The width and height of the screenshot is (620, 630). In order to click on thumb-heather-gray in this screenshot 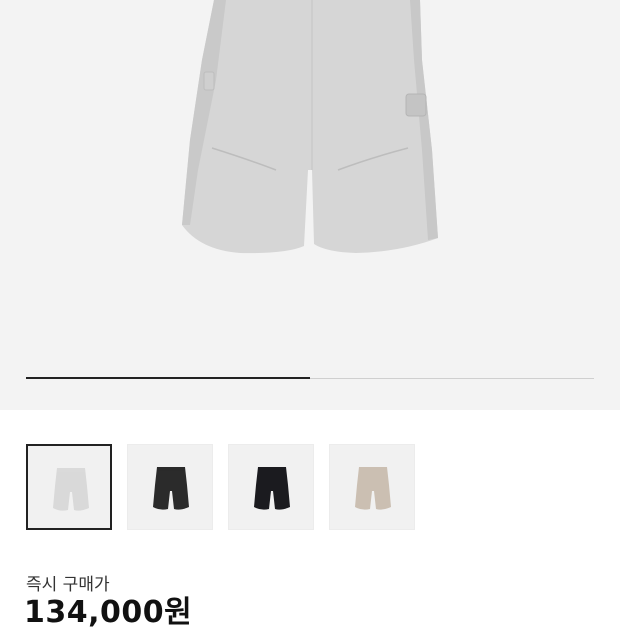, I will do `click(69, 487)`.